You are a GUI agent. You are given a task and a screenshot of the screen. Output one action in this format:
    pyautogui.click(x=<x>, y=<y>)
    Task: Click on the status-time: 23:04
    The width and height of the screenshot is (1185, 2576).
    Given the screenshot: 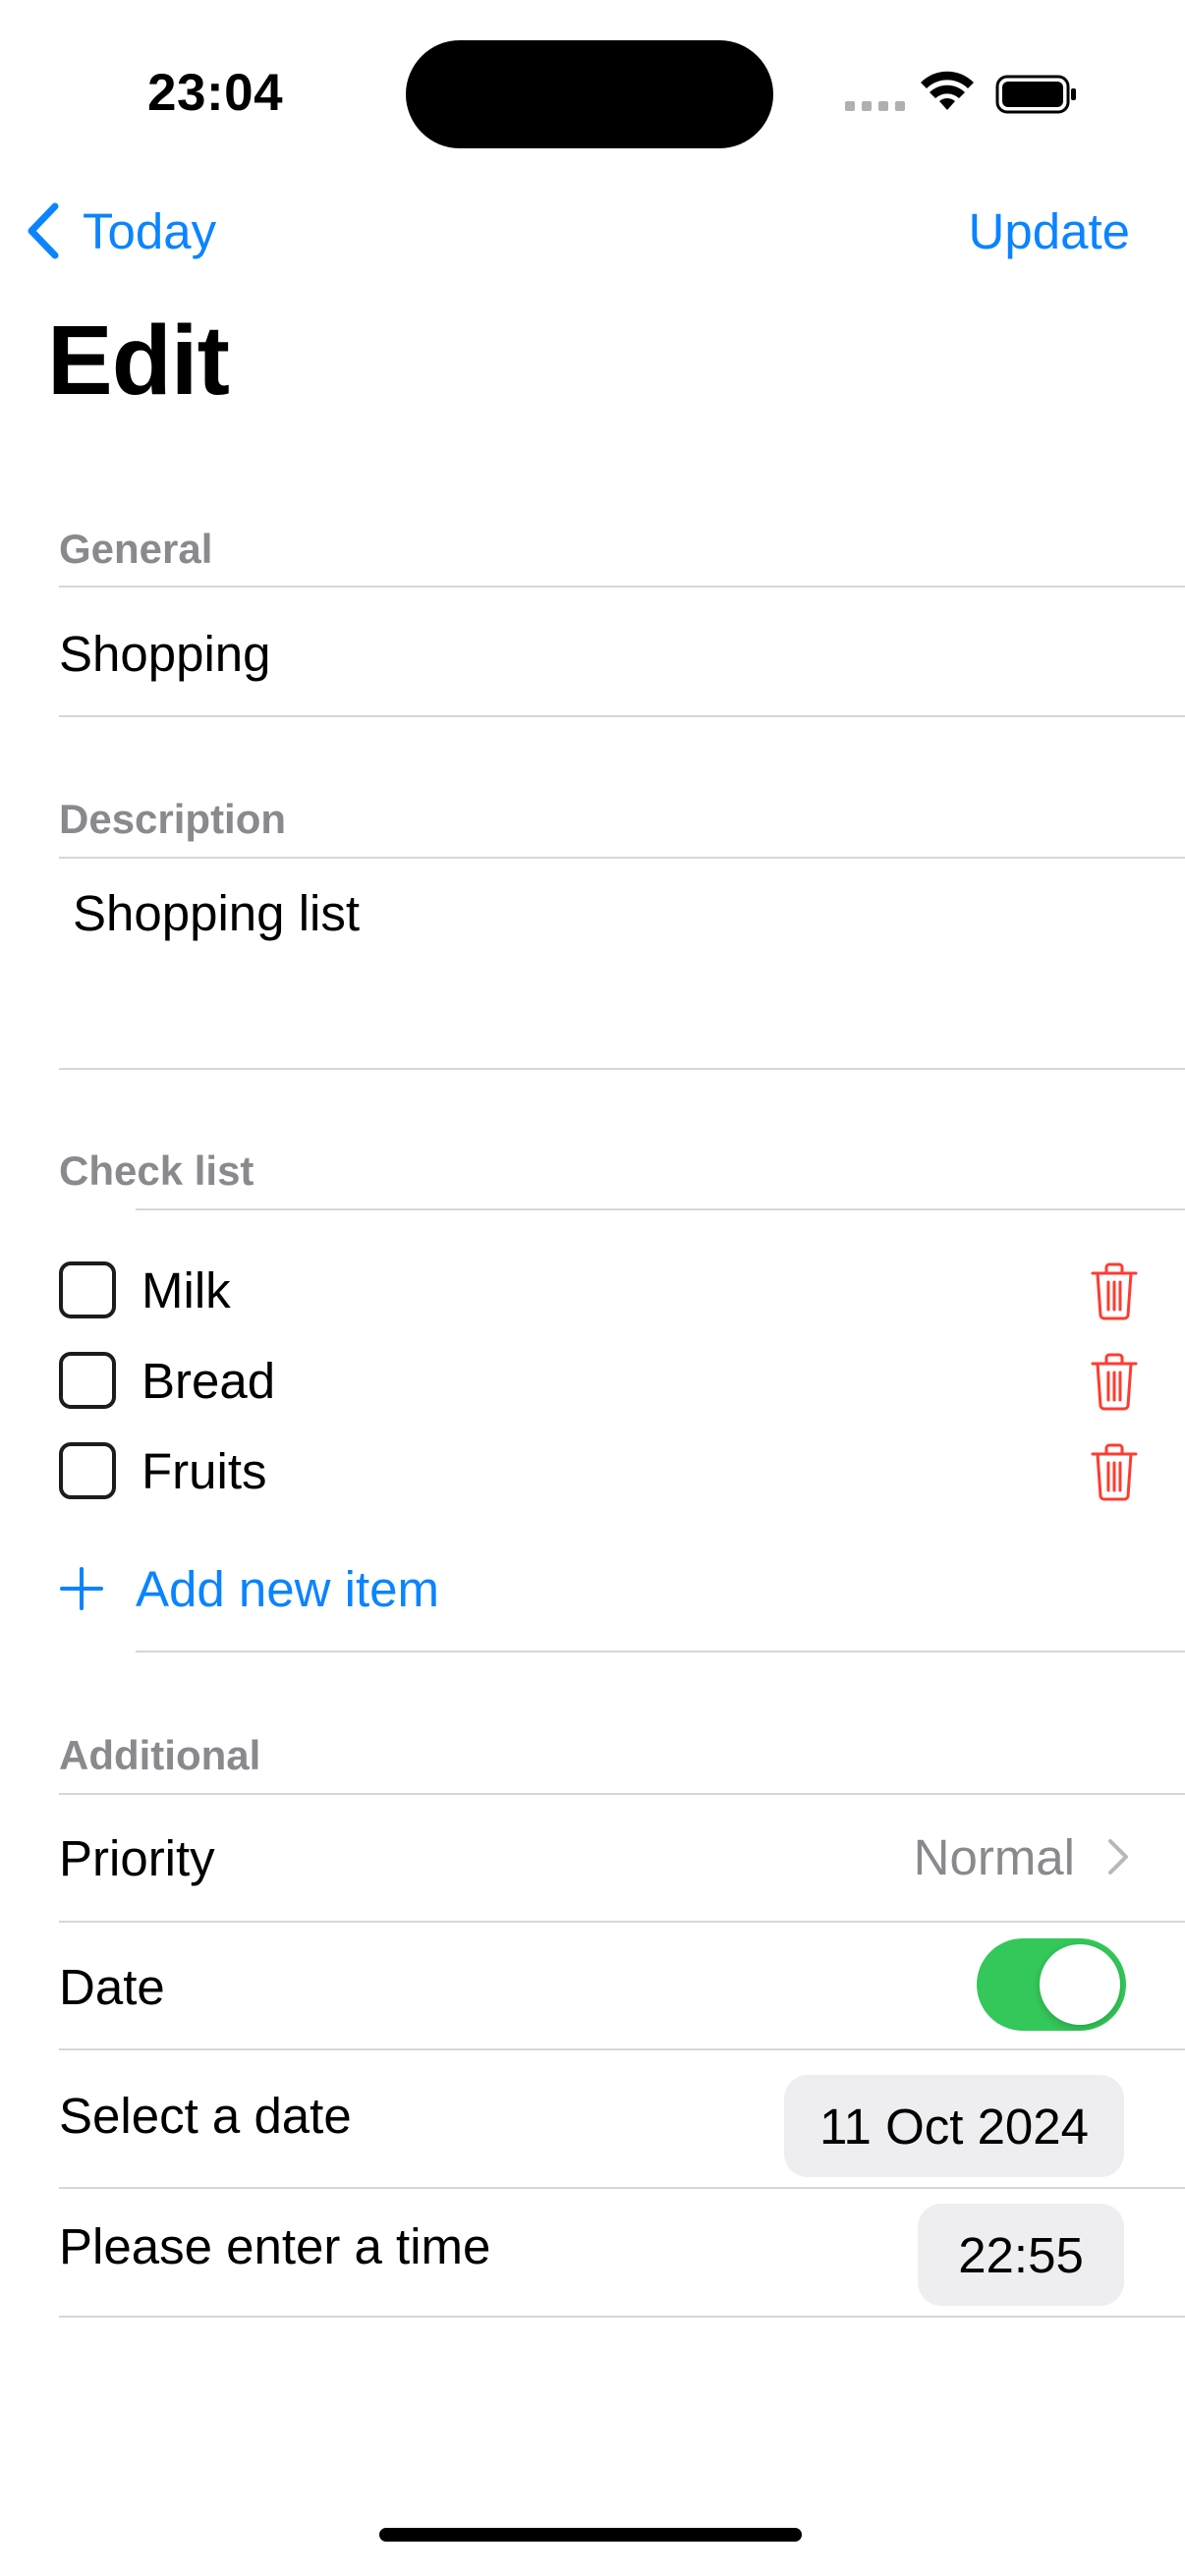 What is the action you would take?
    pyautogui.click(x=216, y=93)
    